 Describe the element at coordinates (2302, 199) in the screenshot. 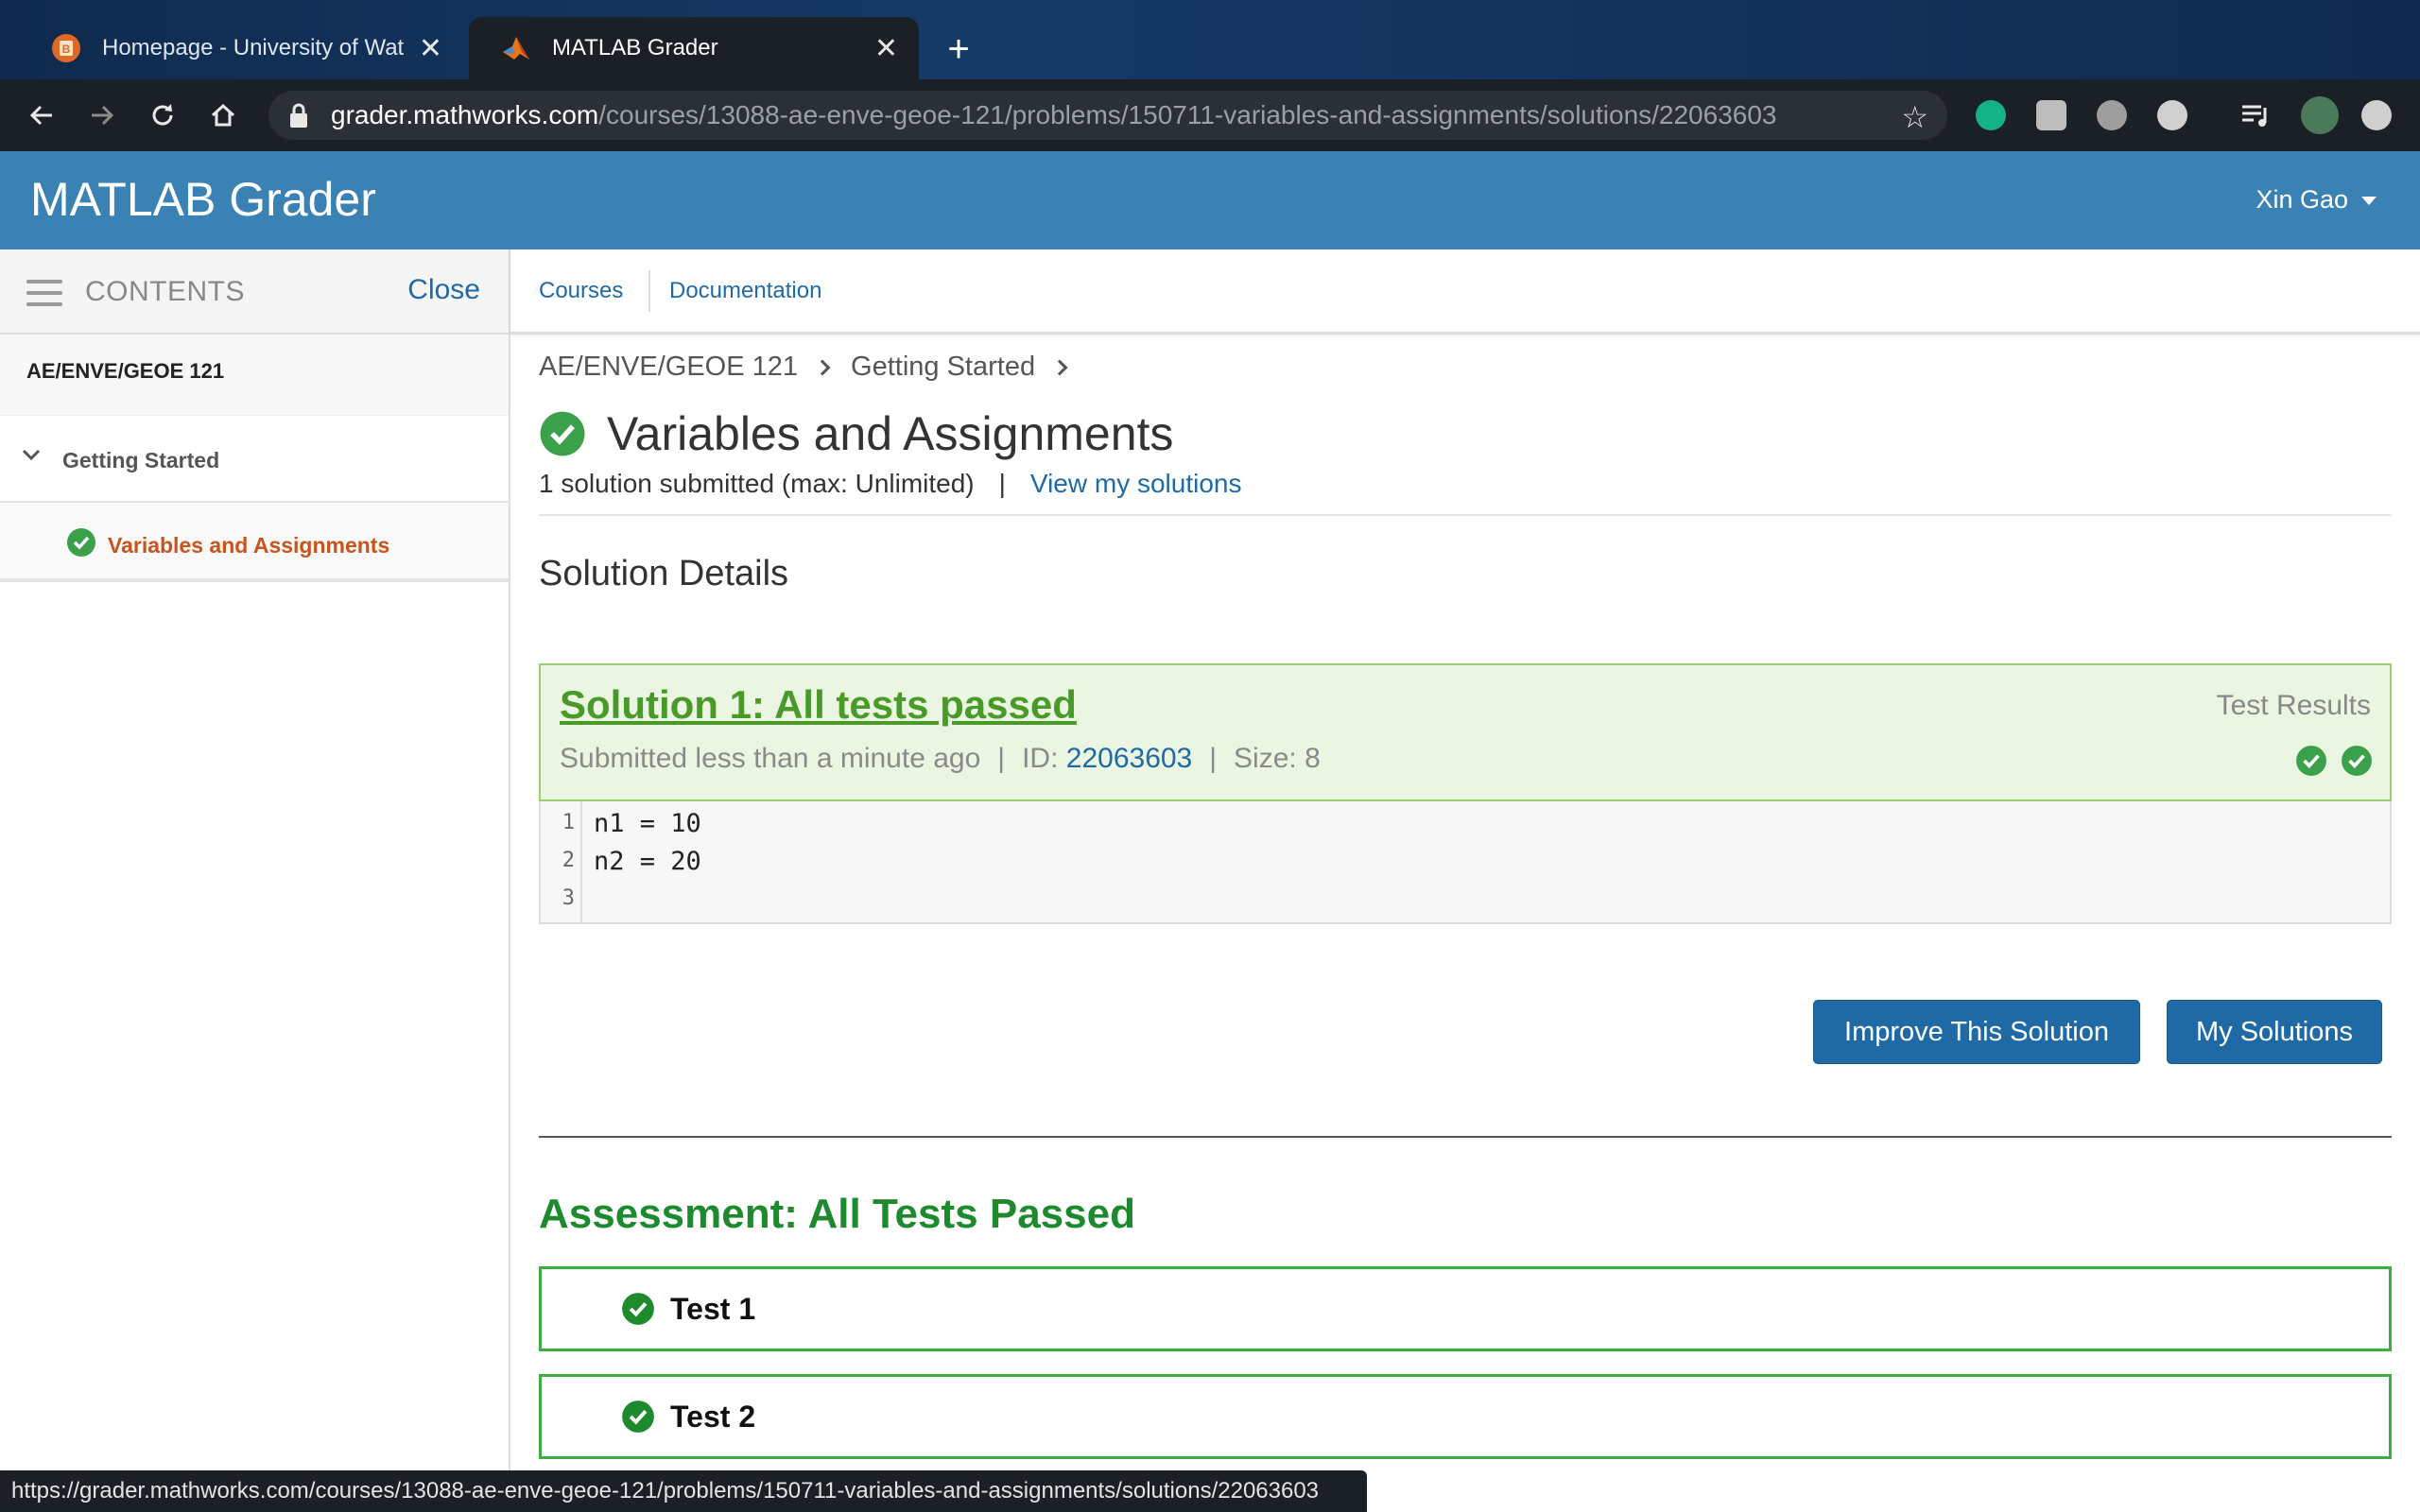

I see `user-name: Xin Gao` at that location.